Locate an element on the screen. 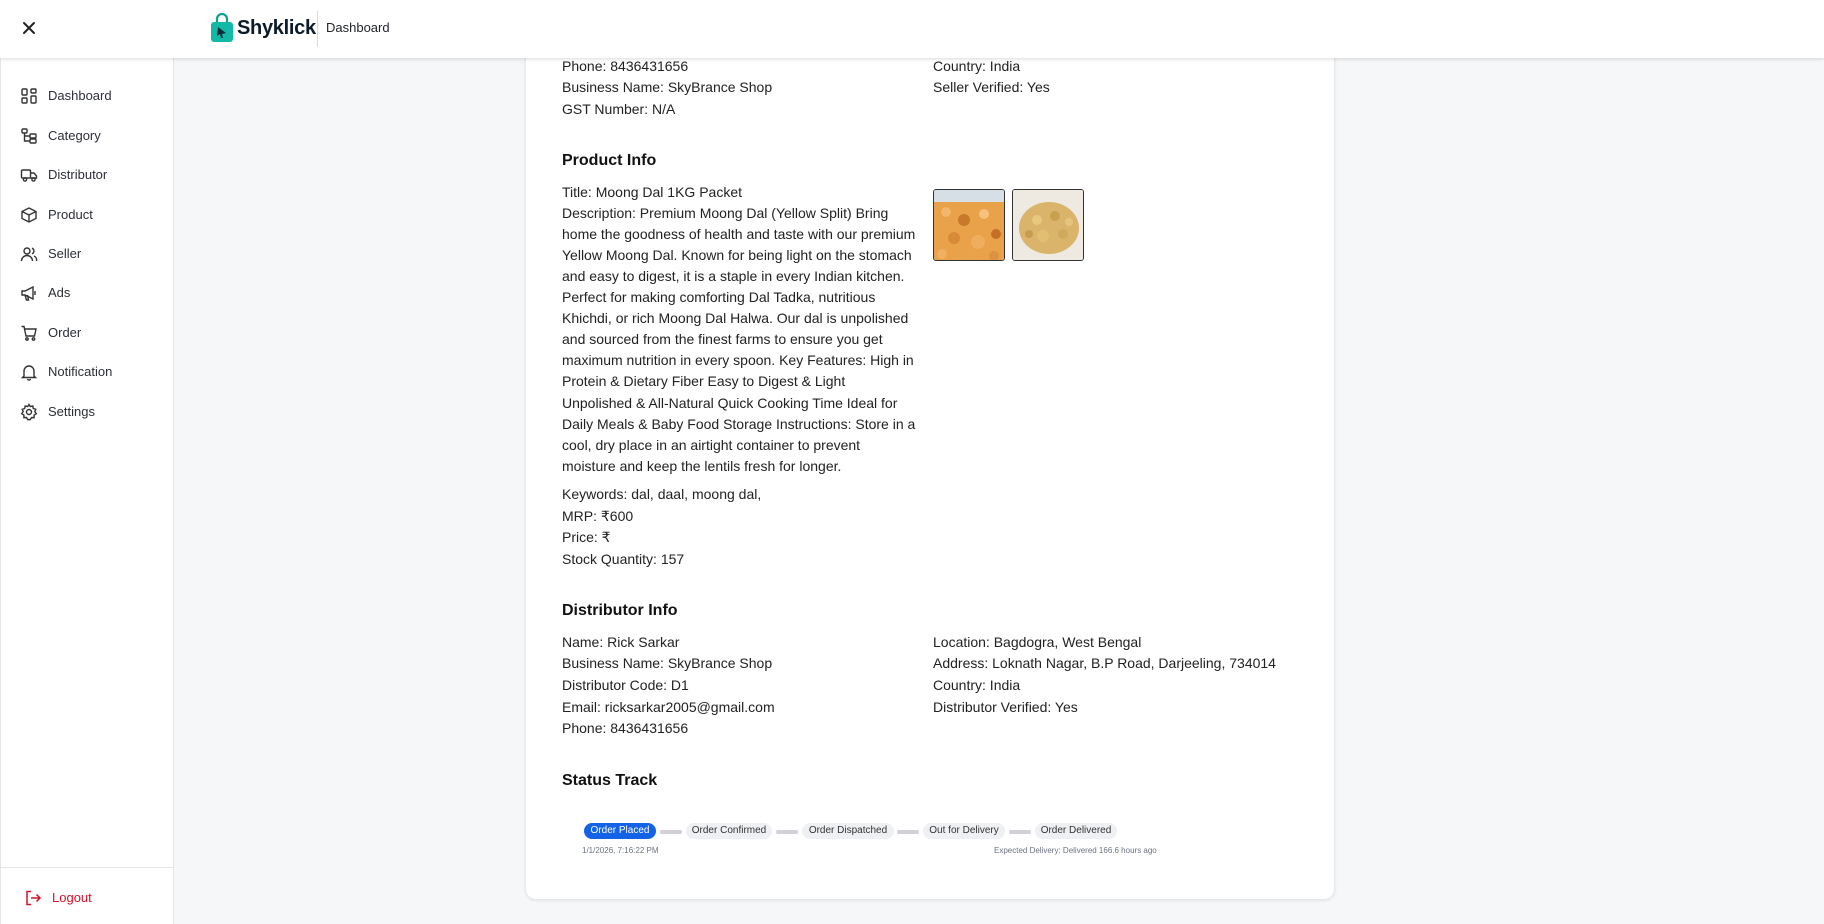 Image resolution: width=1824 pixels, height=924 pixels. sidebar-item-label: Order is located at coordinates (65, 332).